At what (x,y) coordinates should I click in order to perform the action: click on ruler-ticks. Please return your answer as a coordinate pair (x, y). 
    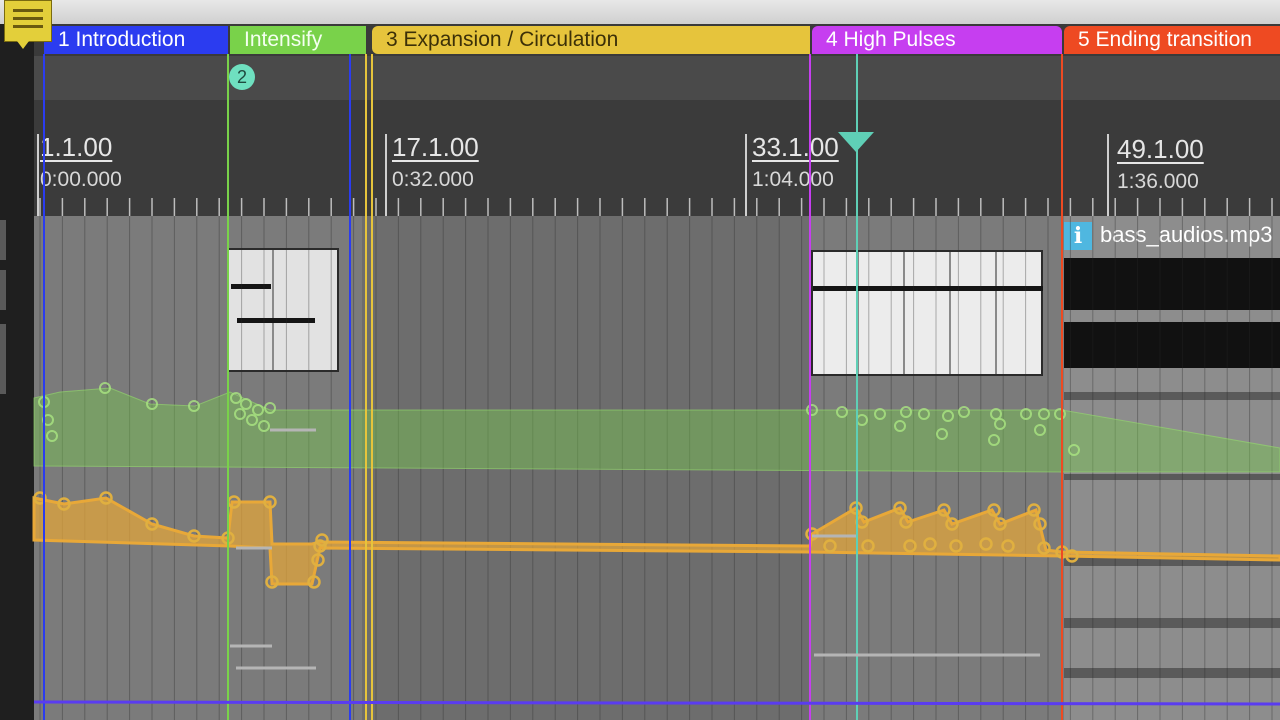
    Looking at the image, I should click on (655, 175).